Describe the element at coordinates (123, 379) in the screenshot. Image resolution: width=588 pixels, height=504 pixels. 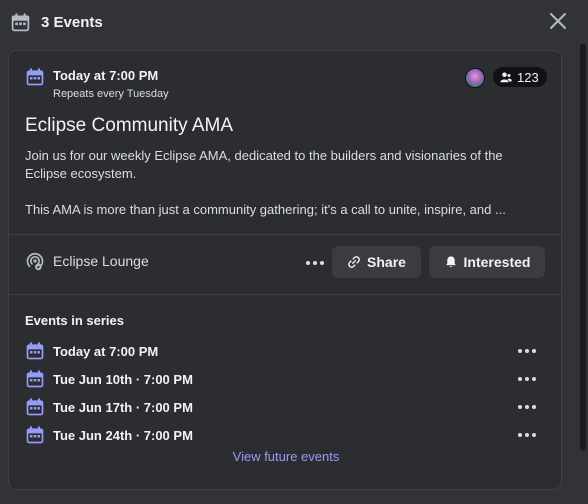
I see `series-item-label: Tue Jun 10th · 7:00 PM` at that location.